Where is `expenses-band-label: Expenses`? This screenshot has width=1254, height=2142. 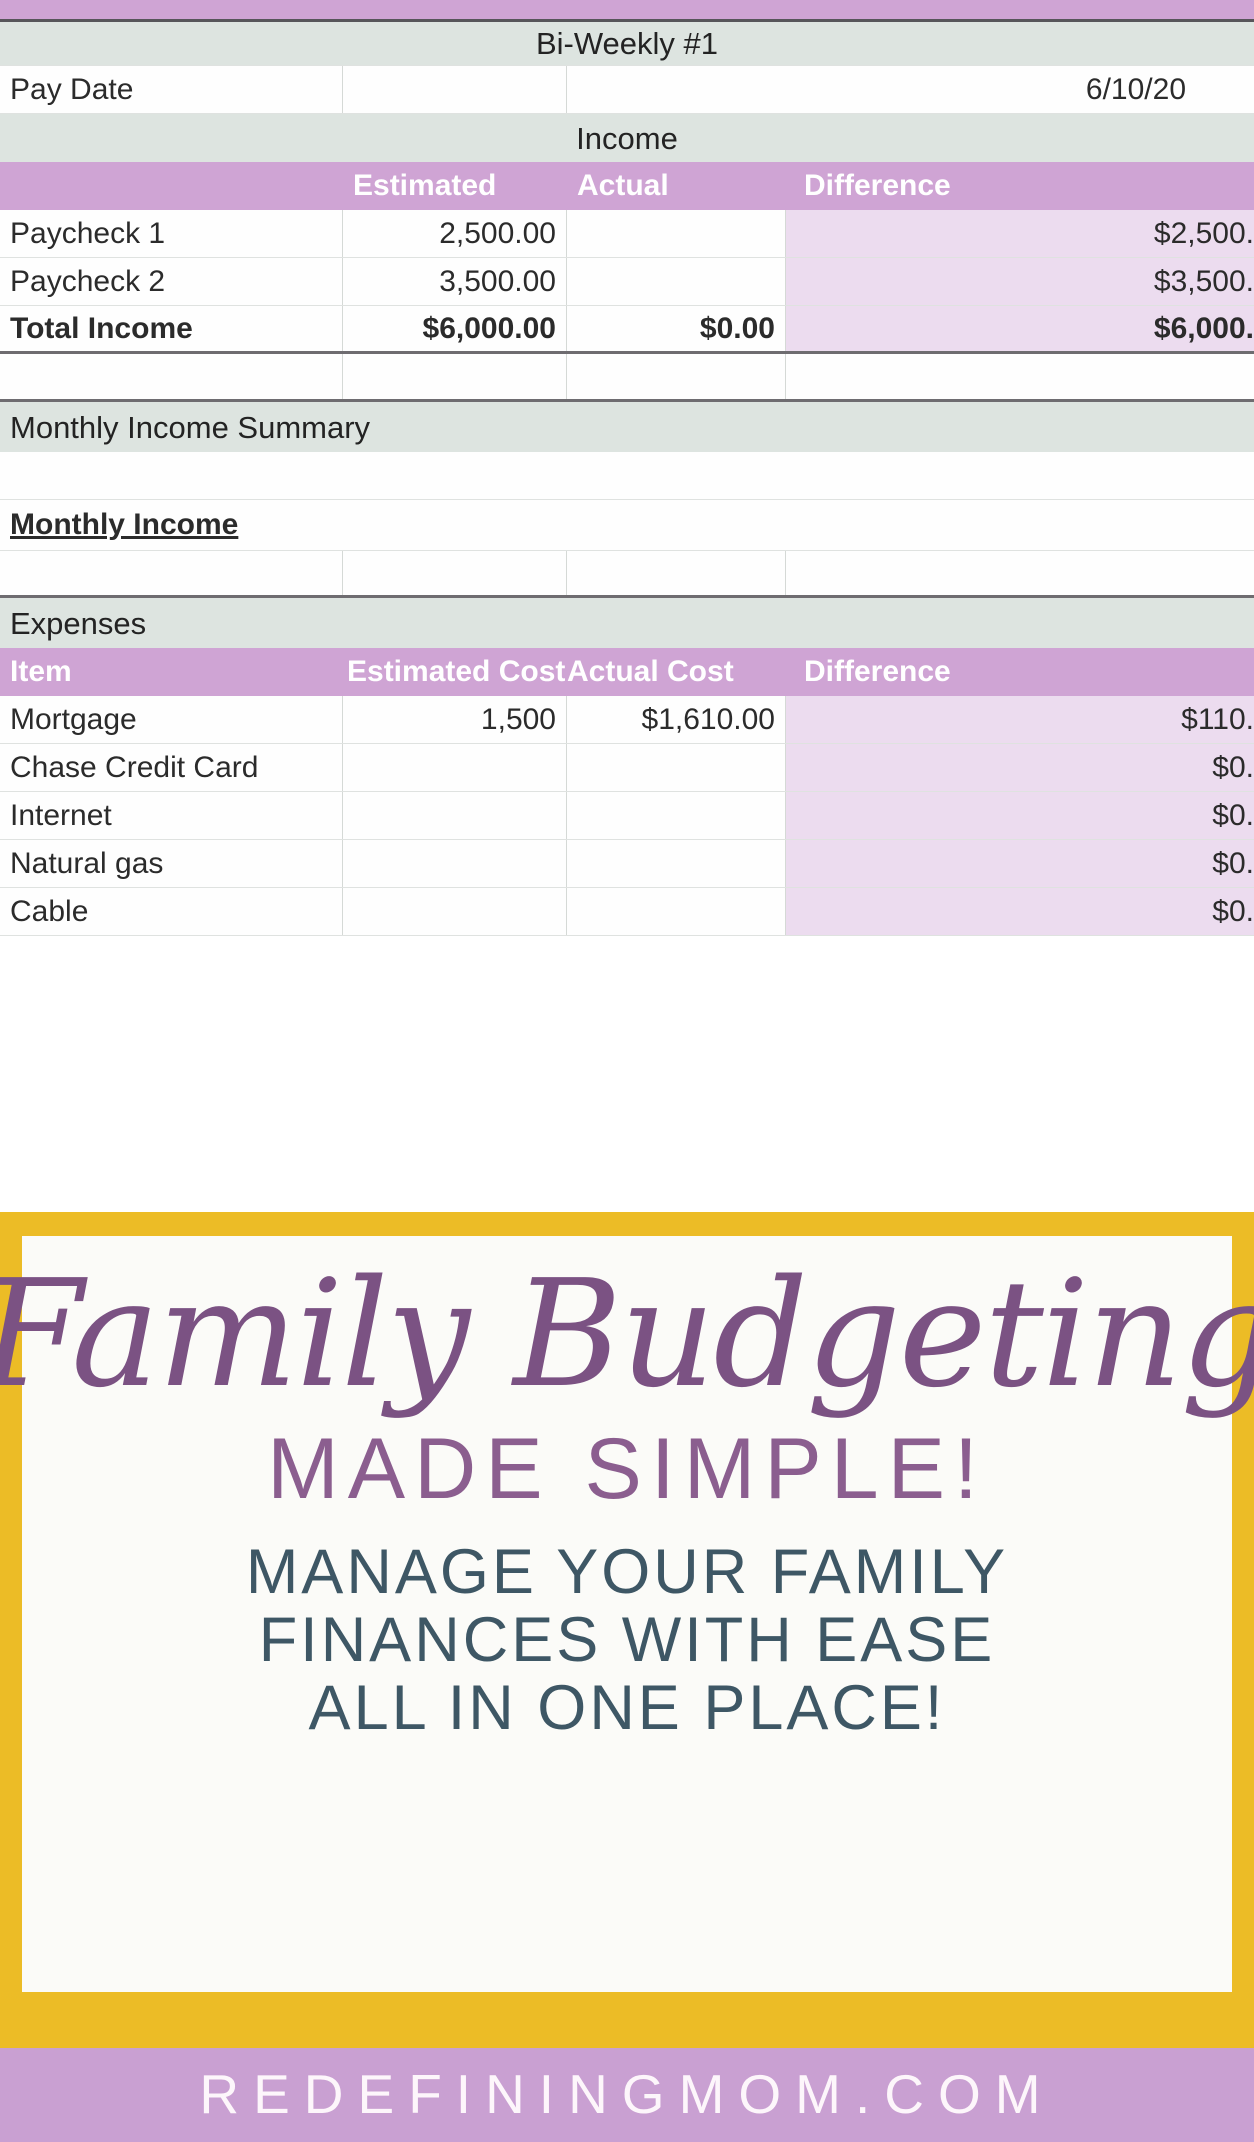
expenses-band-label: Expenses is located at coordinates (78, 623).